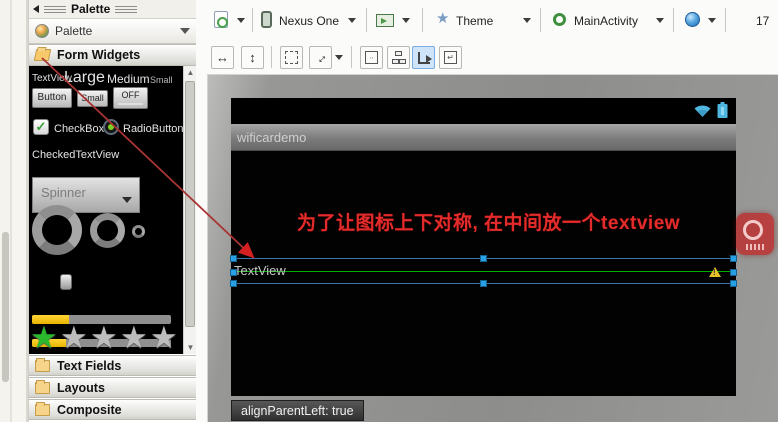 The height and width of the screenshot is (422, 778). What do you see at coordinates (527, 20) in the screenshot?
I see `theme-dropdown-icon` at bounding box center [527, 20].